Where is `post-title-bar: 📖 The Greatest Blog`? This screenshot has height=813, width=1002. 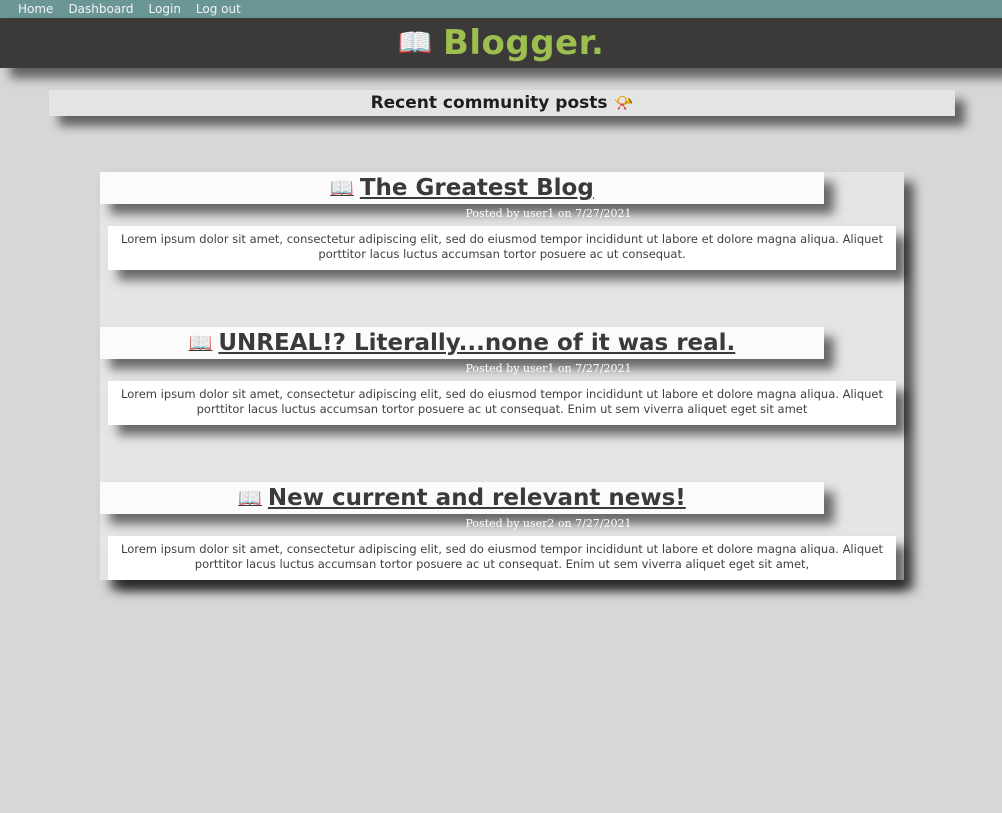
post-title-bar: 📖 The Greatest Blog is located at coordinates (462, 188).